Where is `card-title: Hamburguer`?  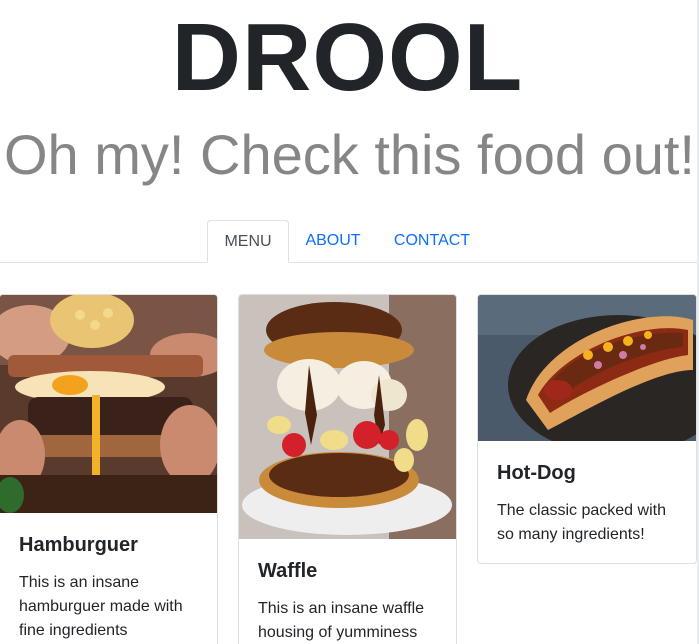
card-title: Hamburguer is located at coordinates (78, 545).